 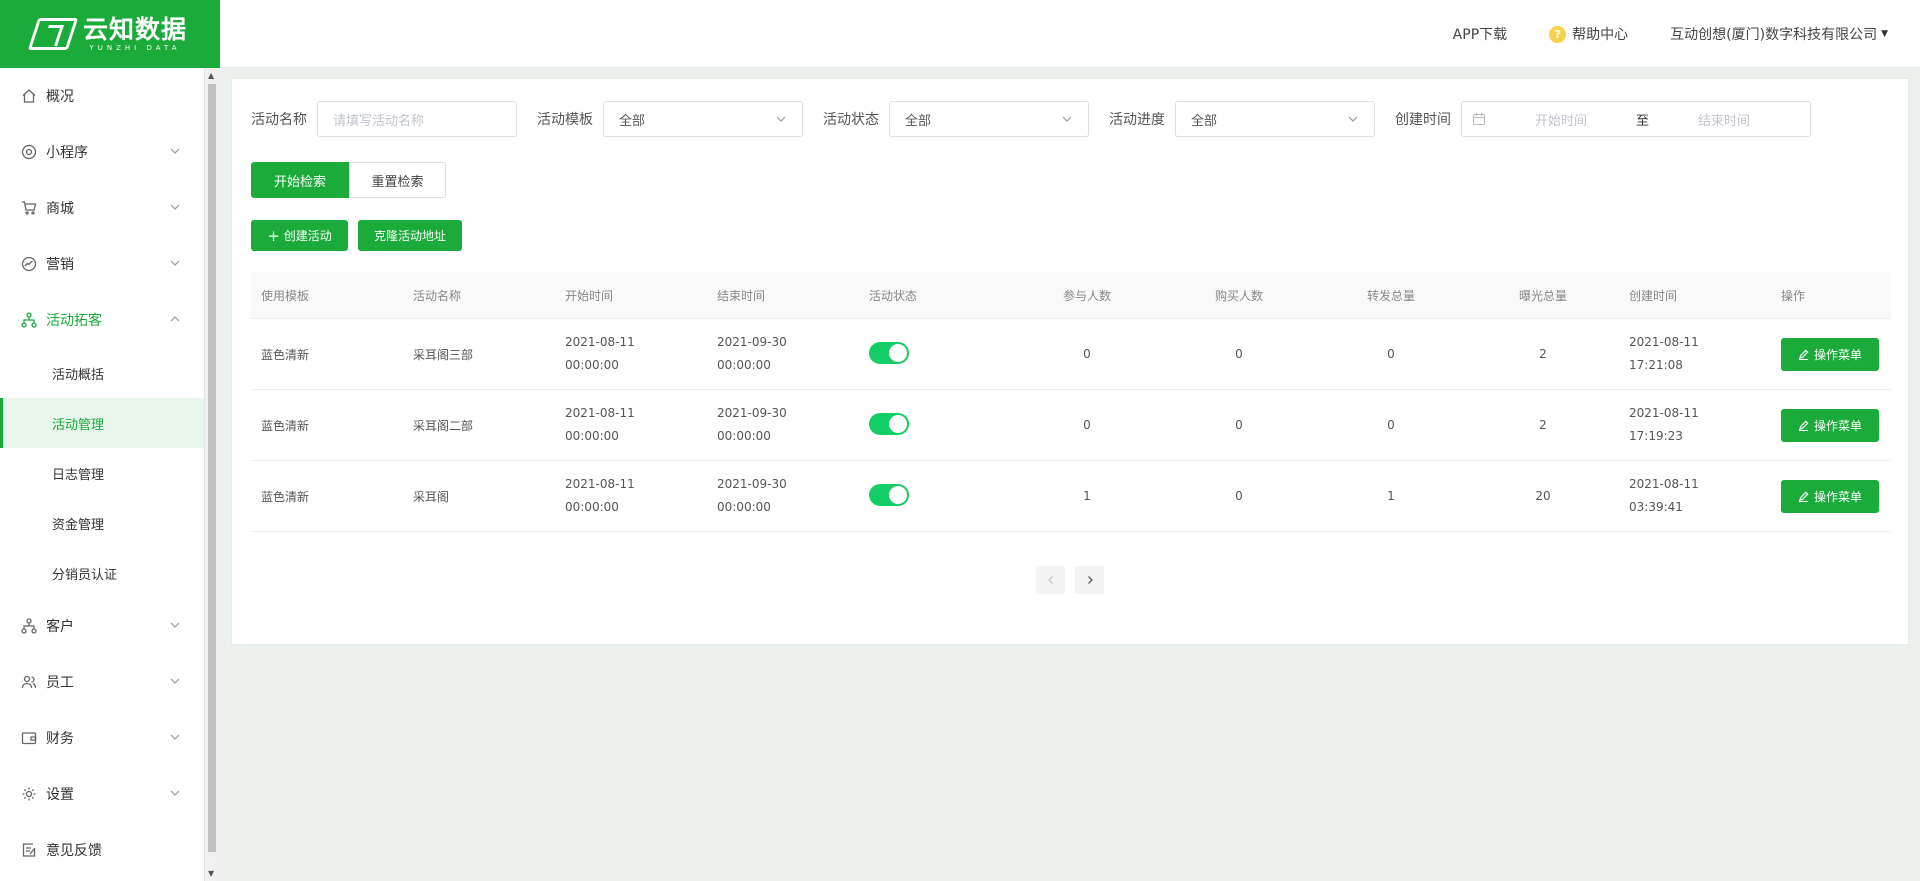 I want to click on end-date-input: 结束时间, so click(x=1724, y=119).